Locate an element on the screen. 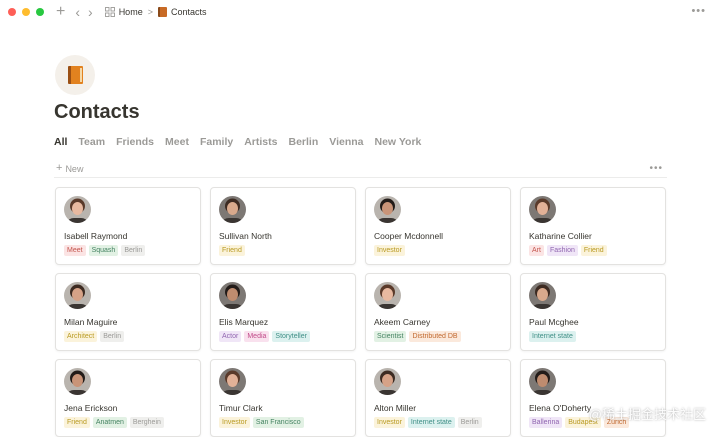 This screenshot has height=437, width=720. minimize-window-button is located at coordinates (26, 12).